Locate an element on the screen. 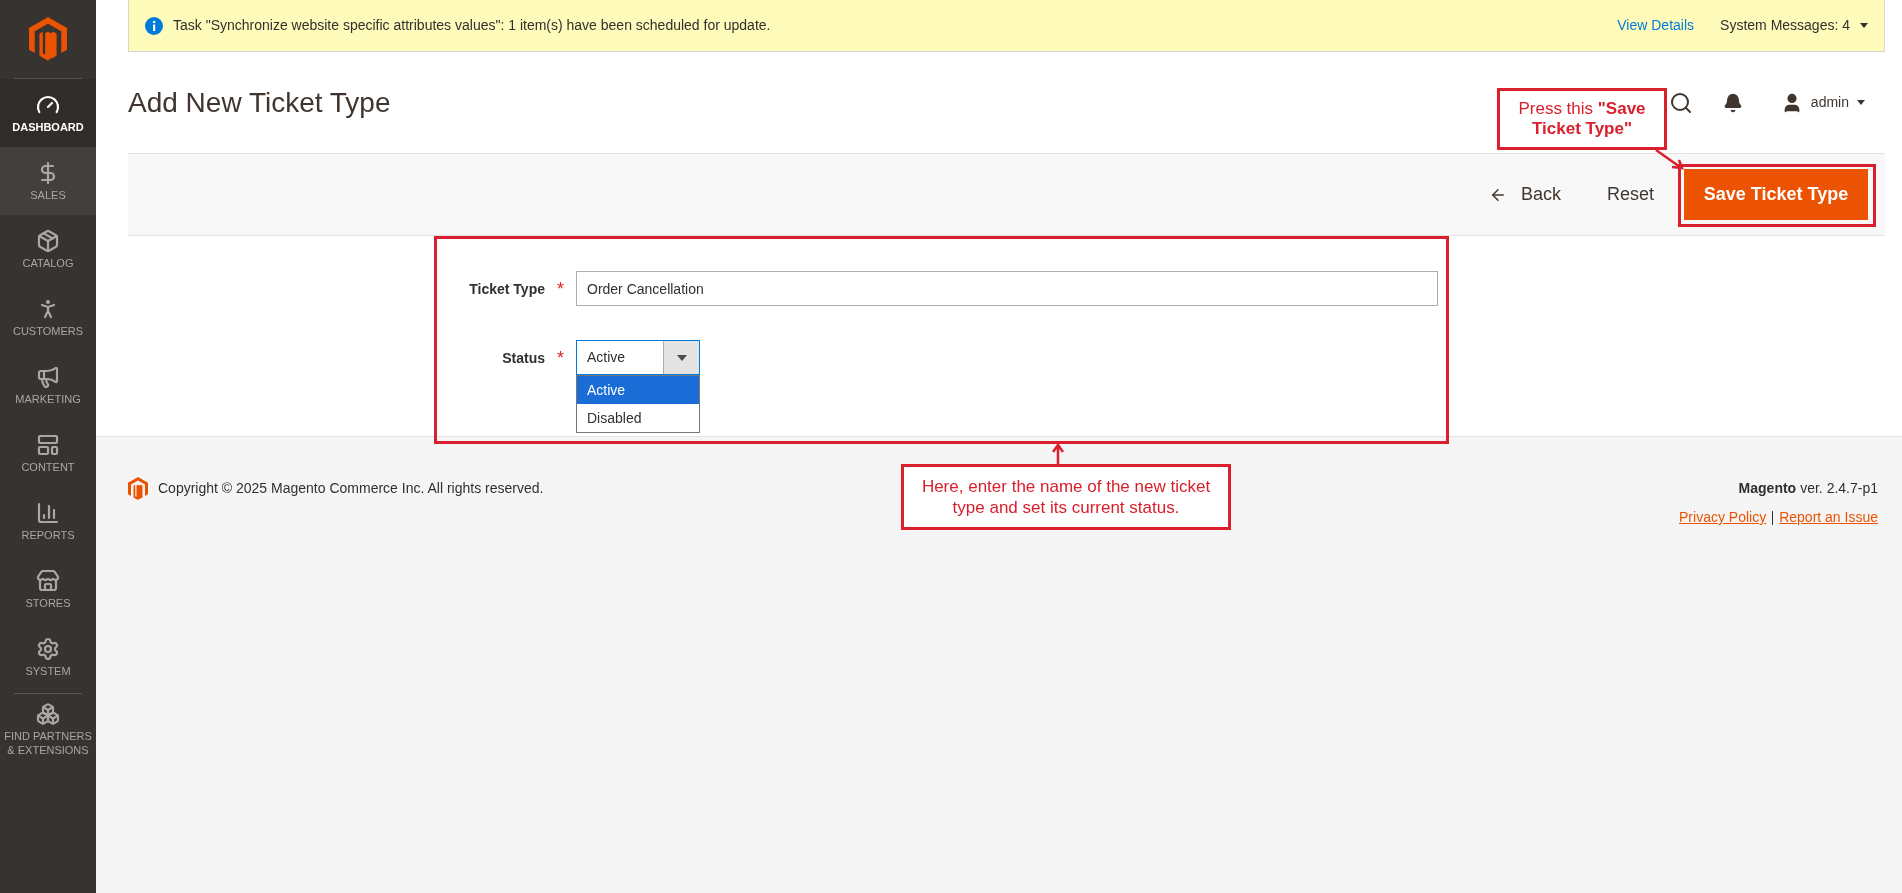 The height and width of the screenshot is (893, 1902). ticket-type-field: Order Cancellation is located at coordinates (1007, 288).